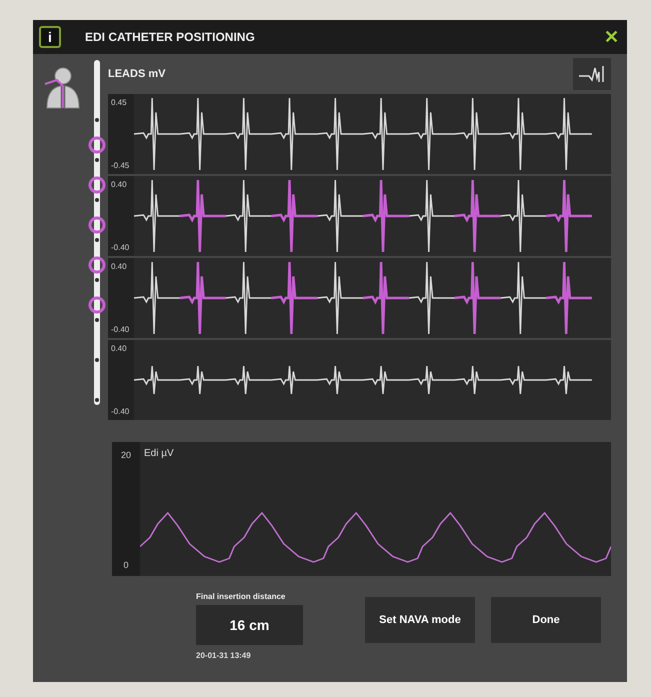 Image resolution: width=651 pixels, height=697 pixels. What do you see at coordinates (224, 655) in the screenshot?
I see `timestamp: 20-01-31 13:49` at bounding box center [224, 655].